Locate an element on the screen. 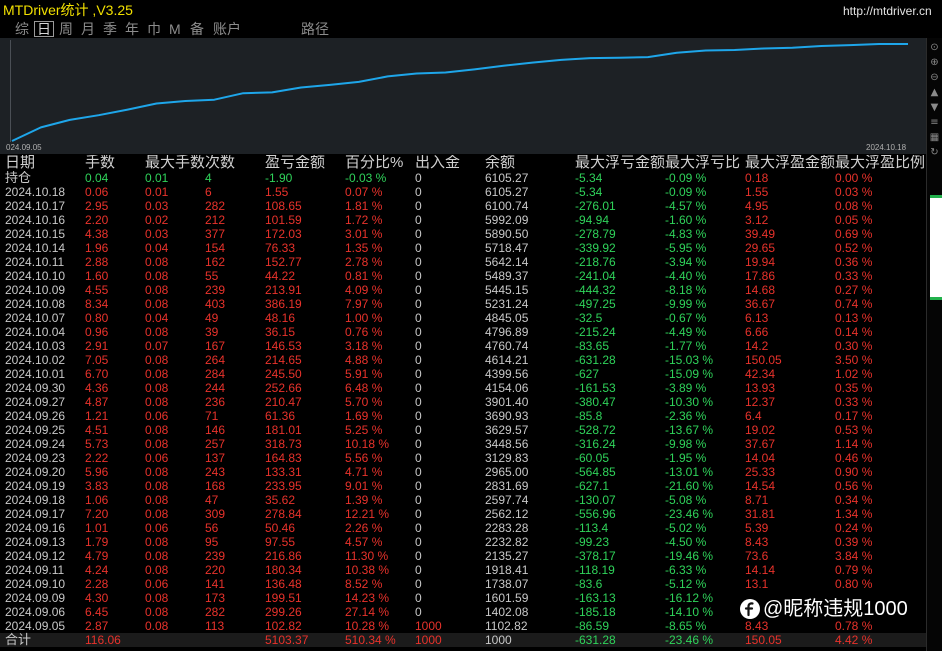  cell-profit: 44.22 is located at coordinates (280, 276).